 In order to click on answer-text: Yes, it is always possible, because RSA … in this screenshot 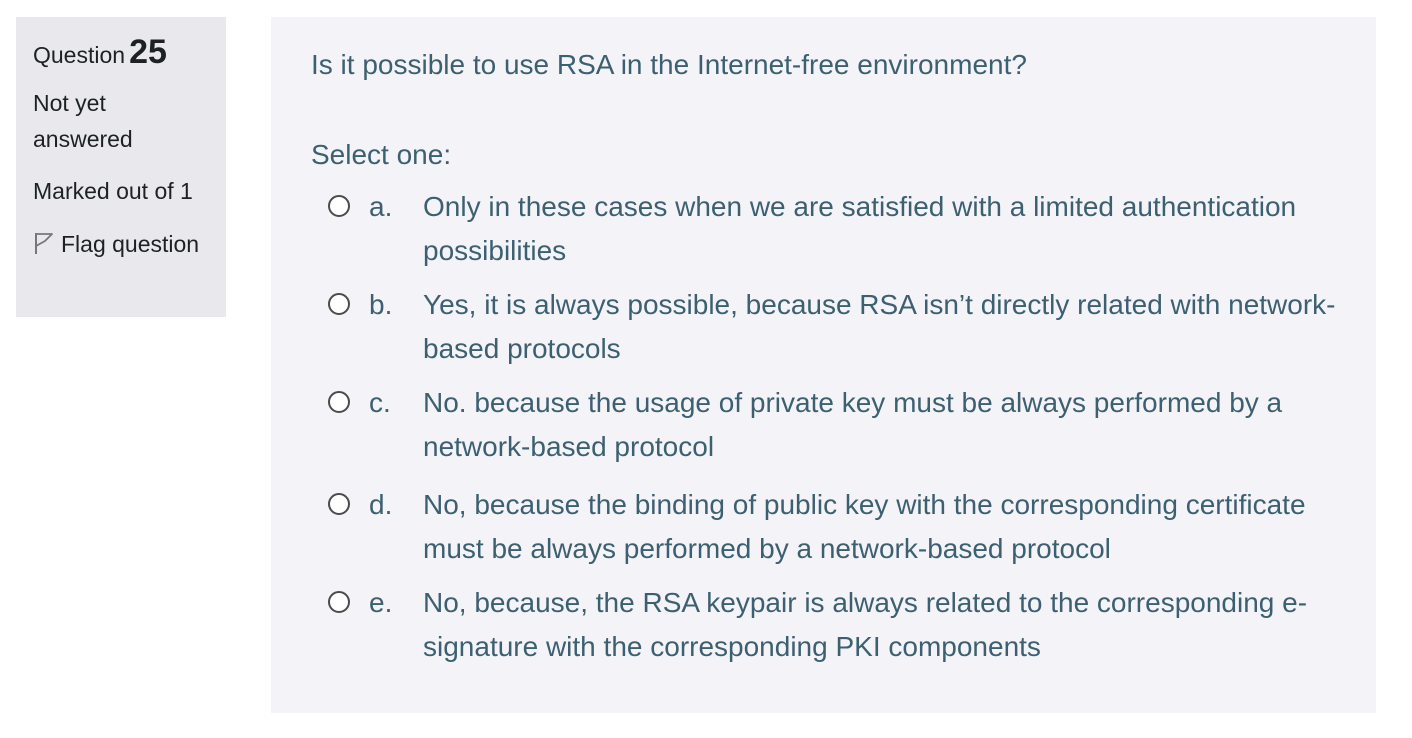, I will do `click(879, 327)`.